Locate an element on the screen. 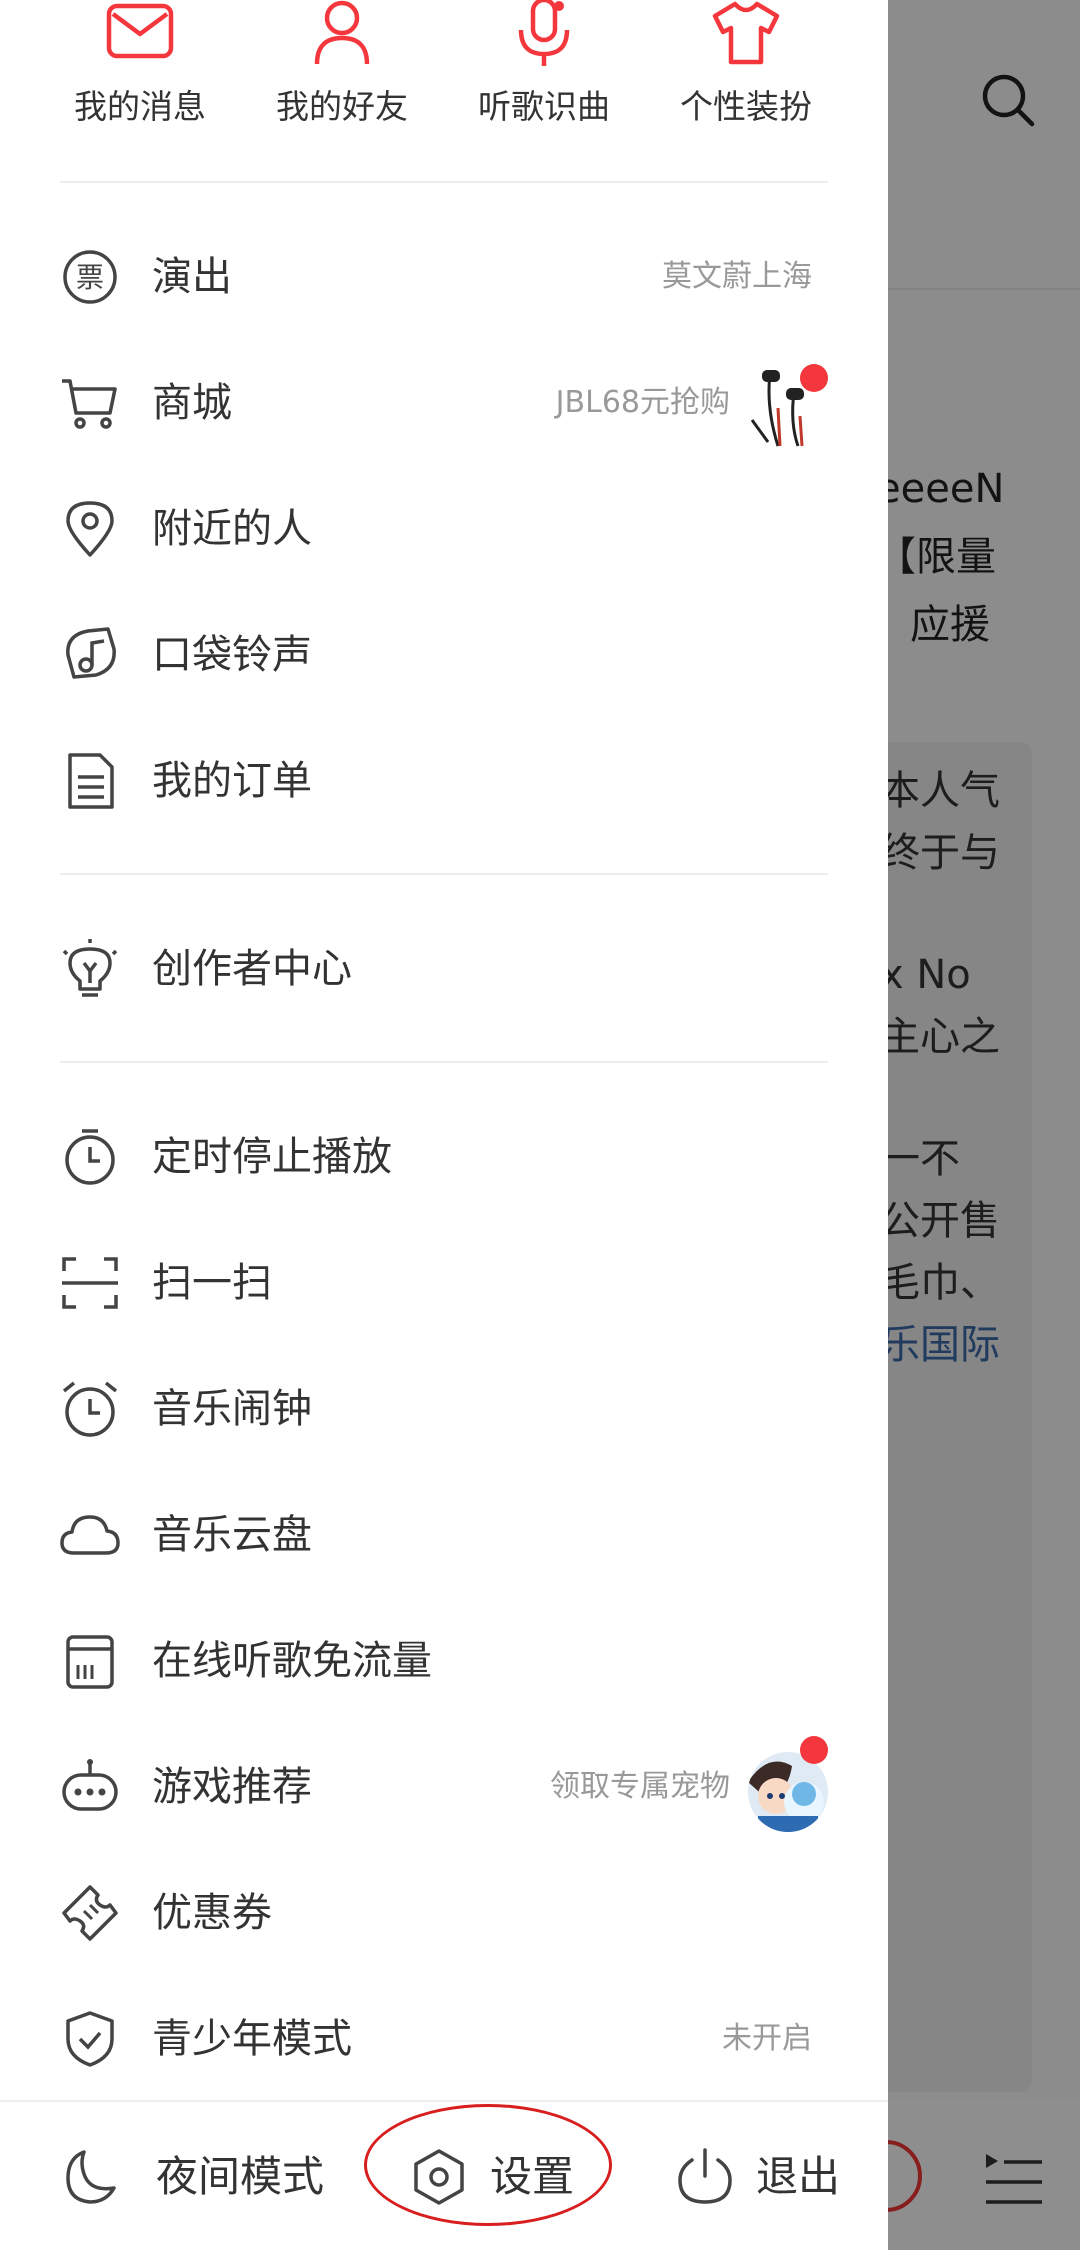  menu-item-music-cloud: 音乐云盘 is located at coordinates (444, 1535).